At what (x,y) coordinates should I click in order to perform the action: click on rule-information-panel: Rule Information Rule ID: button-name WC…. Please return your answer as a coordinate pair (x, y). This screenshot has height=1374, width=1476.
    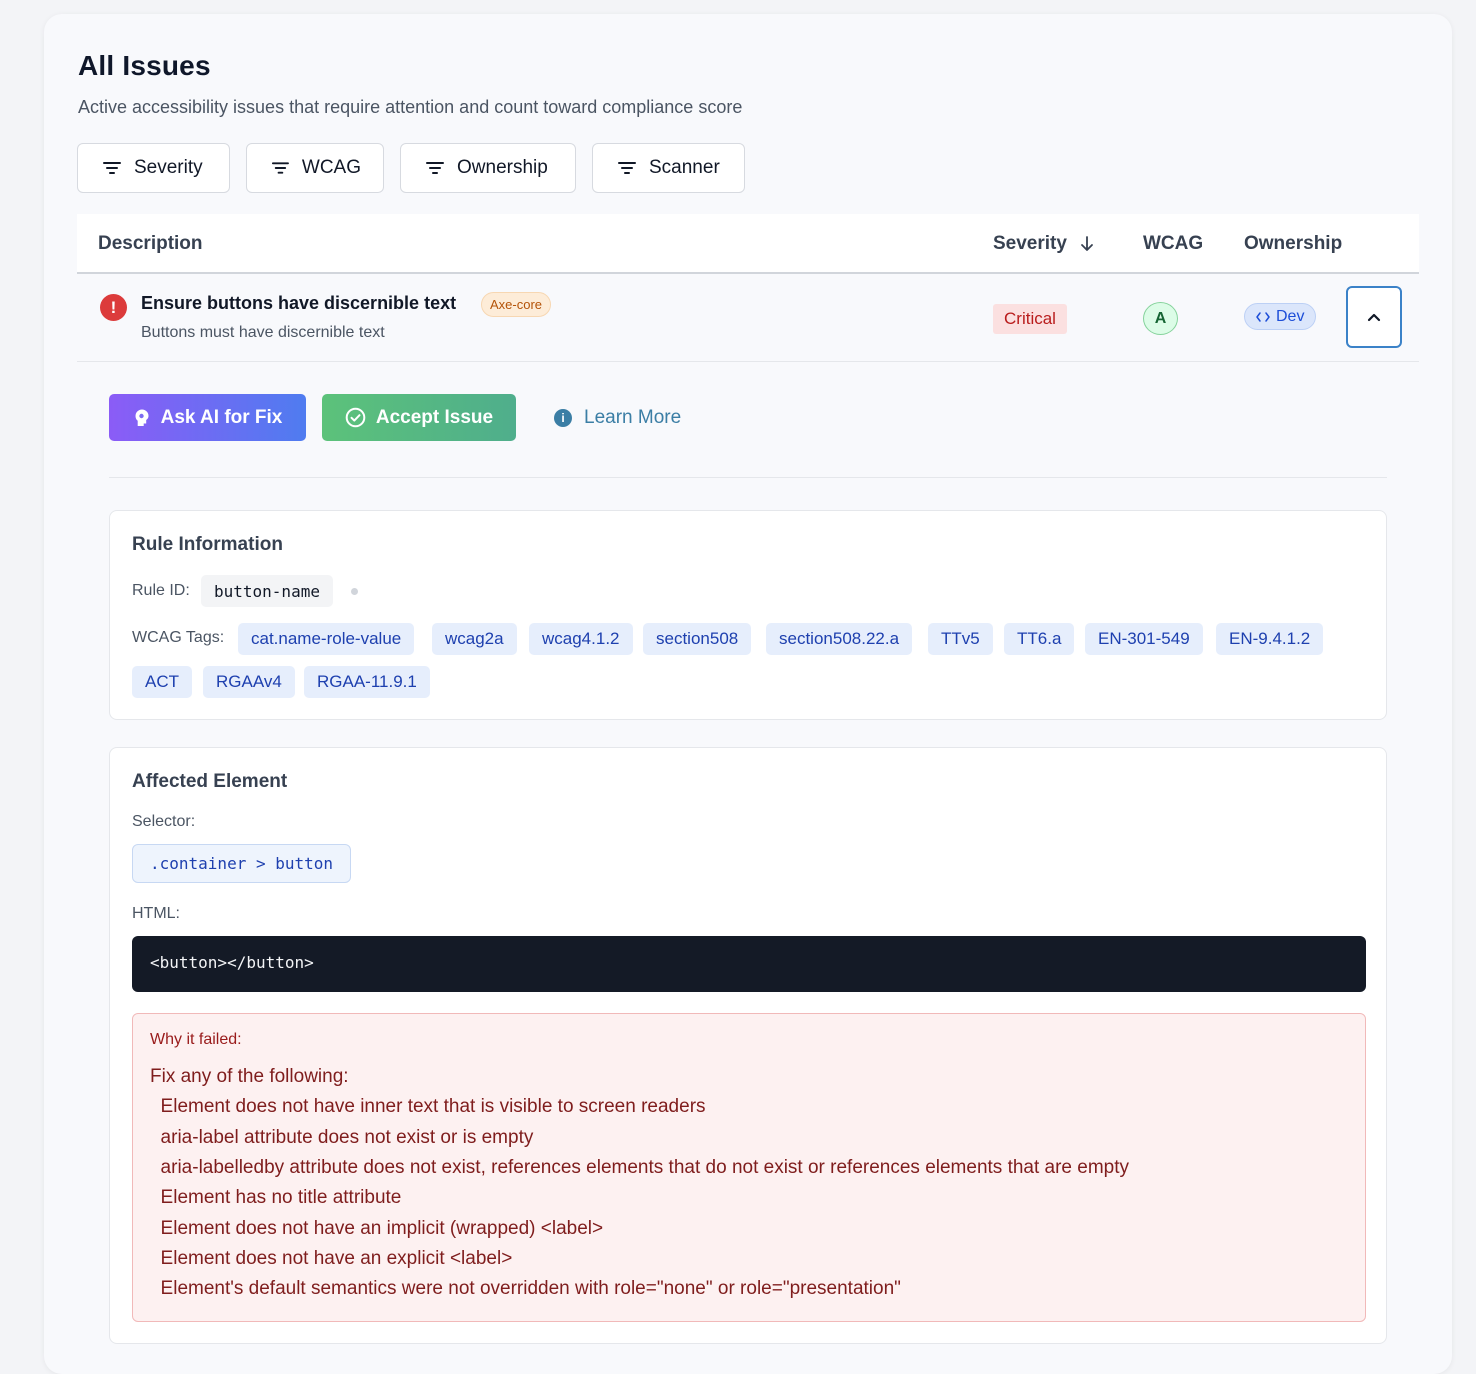
    Looking at the image, I should click on (748, 615).